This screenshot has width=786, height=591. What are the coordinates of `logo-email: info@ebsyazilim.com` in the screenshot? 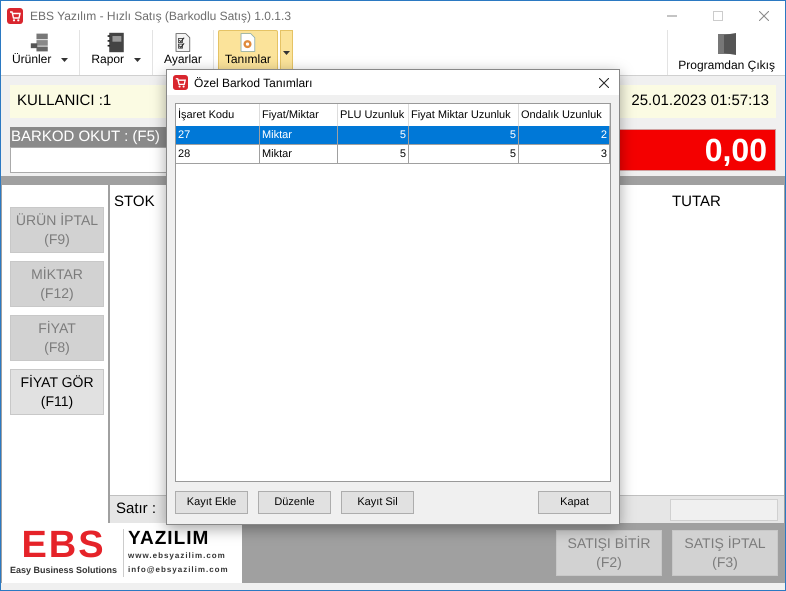 It's located at (178, 570).